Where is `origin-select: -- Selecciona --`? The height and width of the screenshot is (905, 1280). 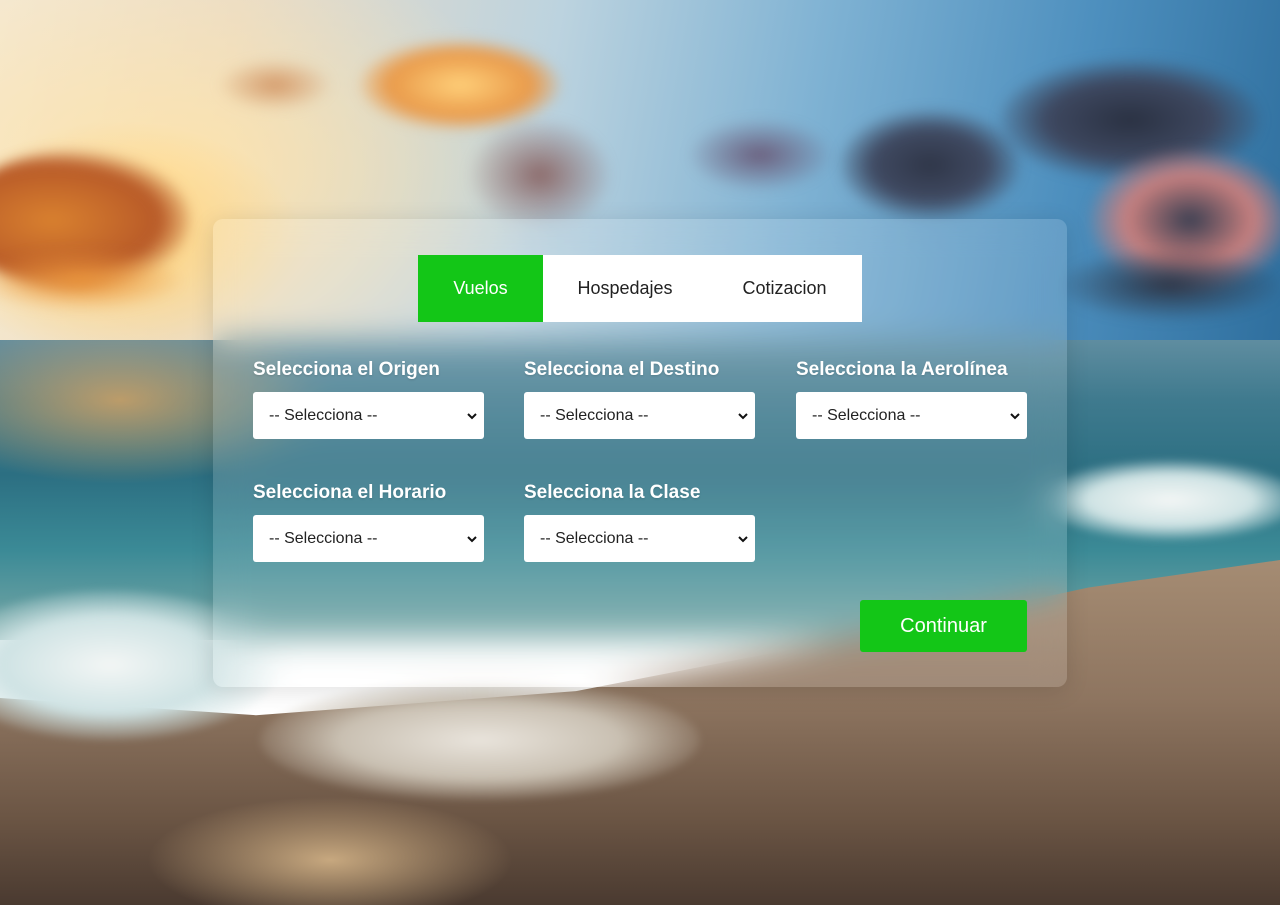 origin-select: -- Selecciona -- is located at coordinates (368, 415).